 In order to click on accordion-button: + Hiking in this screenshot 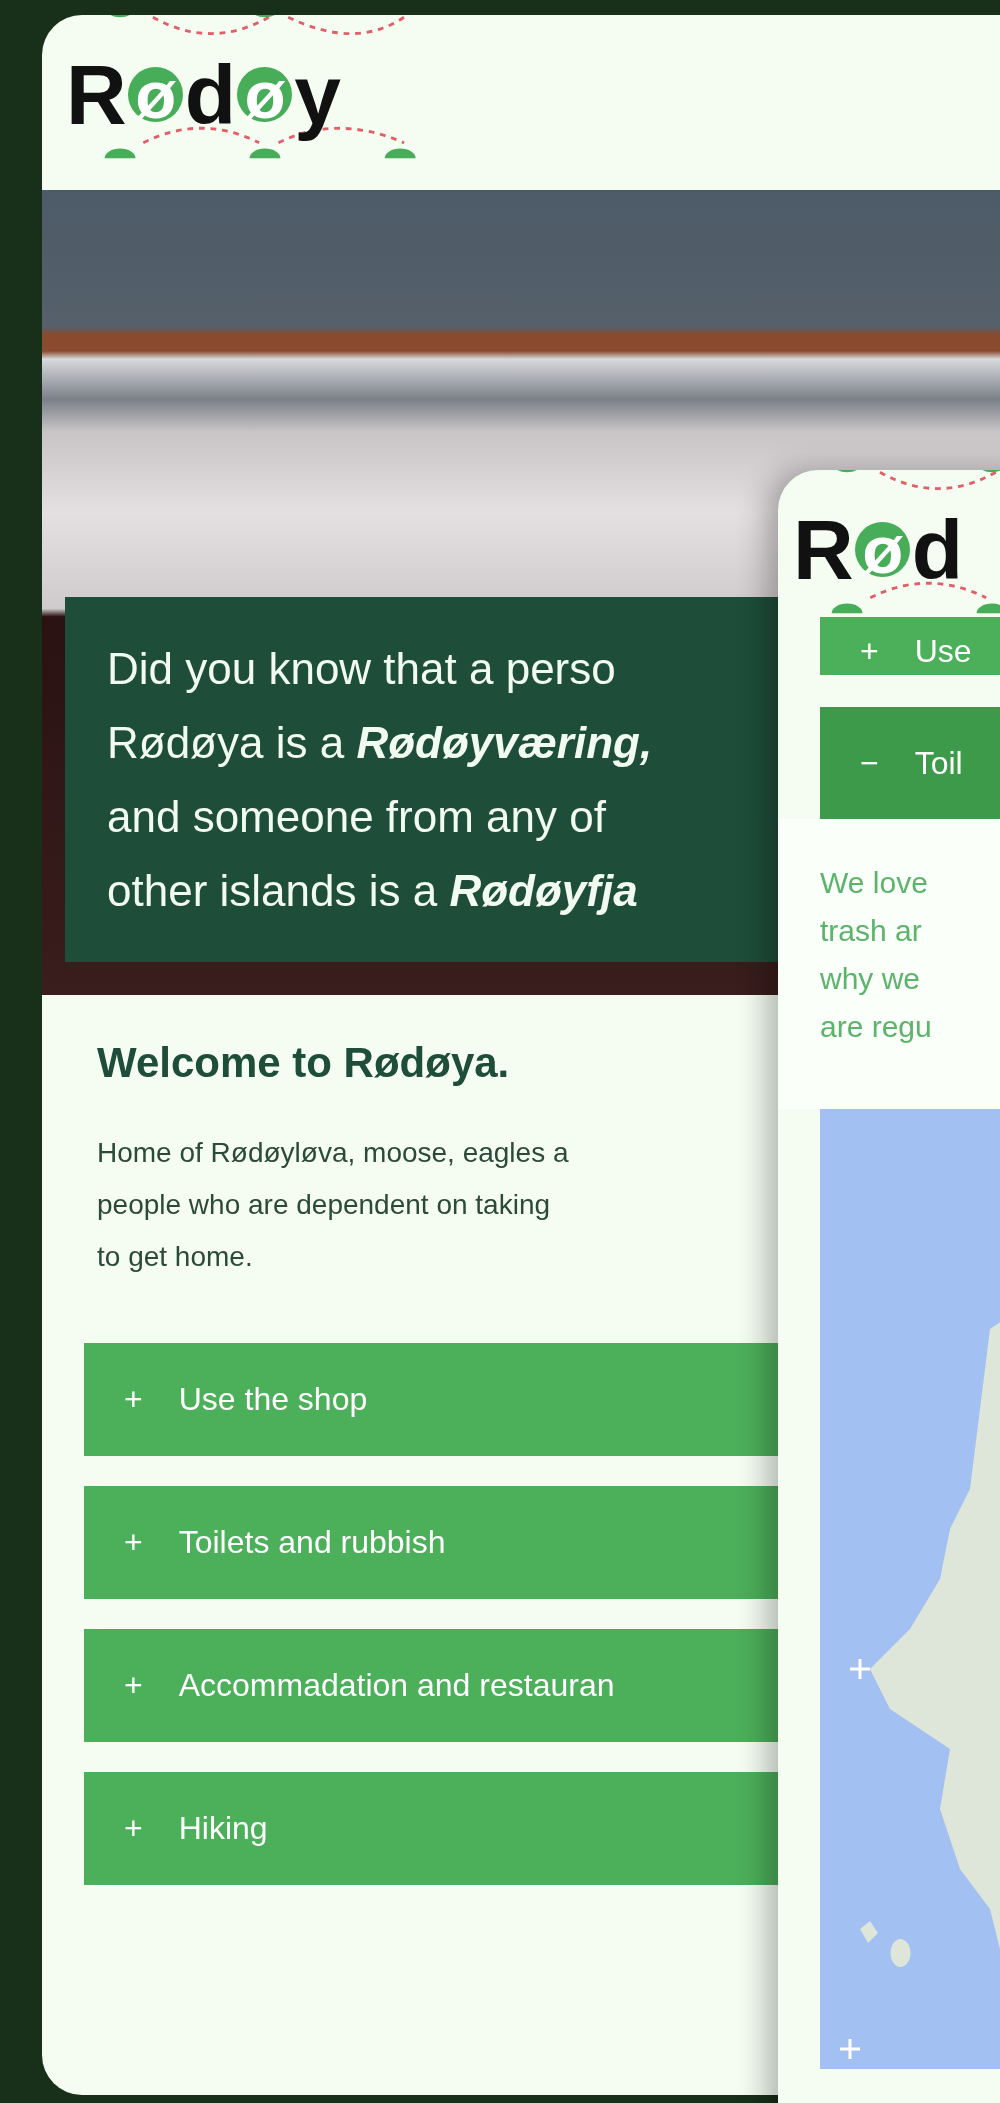, I will do `click(431, 1828)`.